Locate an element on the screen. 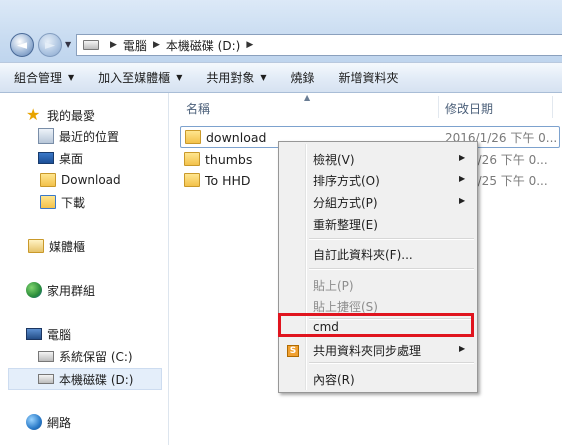 The image size is (562, 445). sidebar-item-computer: 電腦 is located at coordinates (48, 334).